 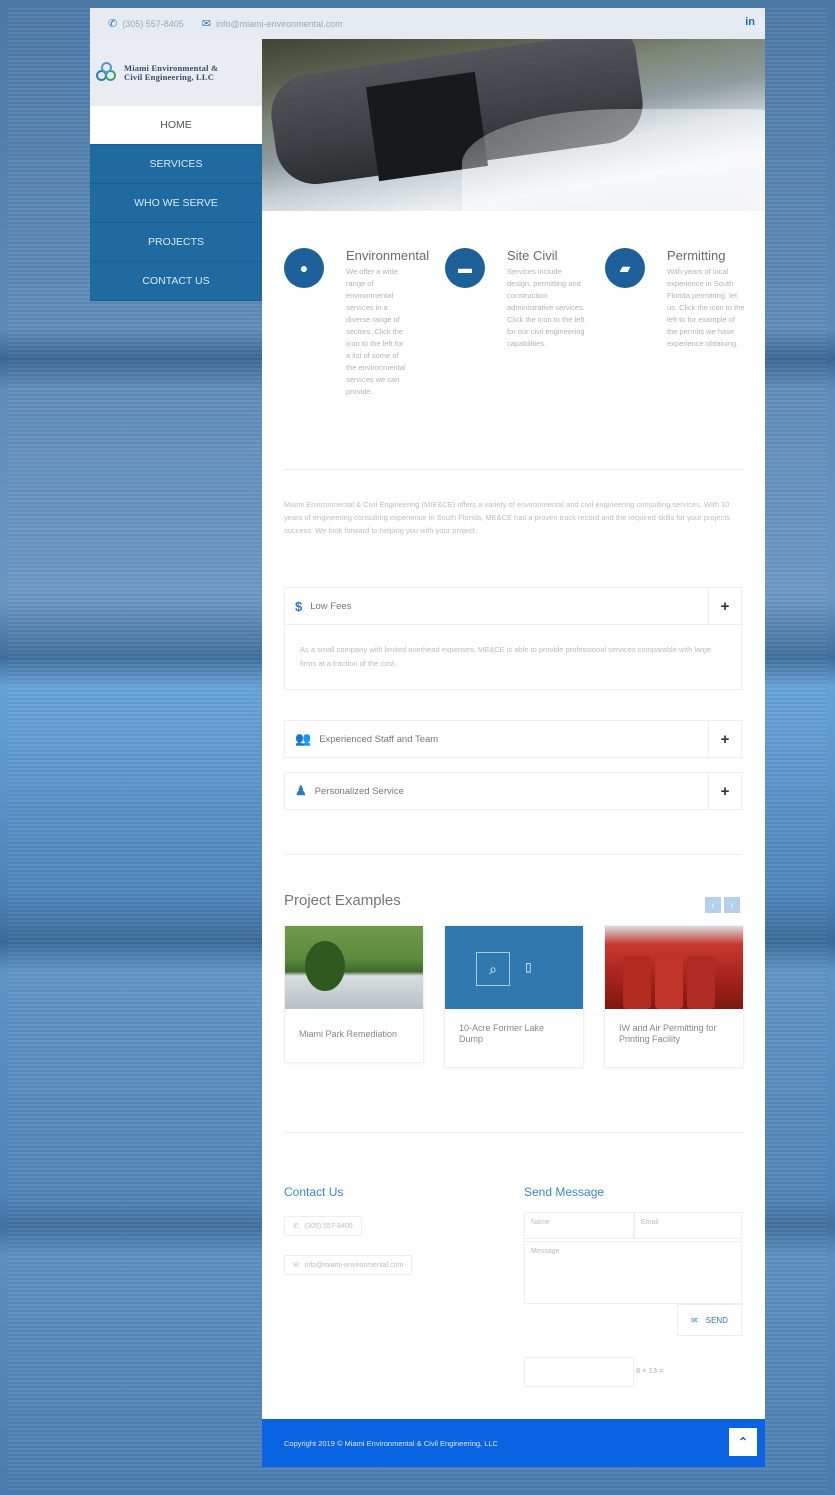 I want to click on top-phone: ✆ (305) 557-8405, so click(x=146, y=23).